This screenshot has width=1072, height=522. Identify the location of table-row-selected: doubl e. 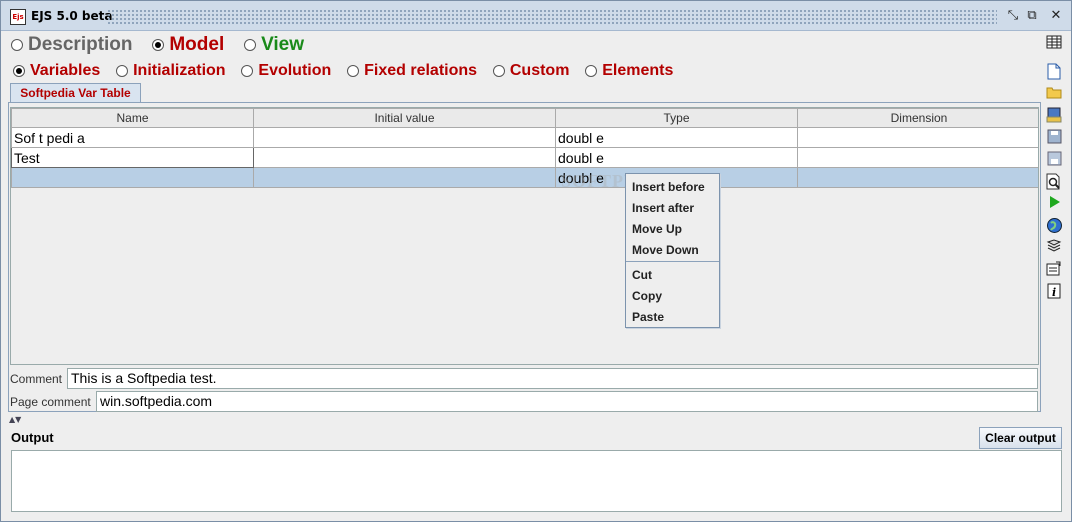
(524, 177).